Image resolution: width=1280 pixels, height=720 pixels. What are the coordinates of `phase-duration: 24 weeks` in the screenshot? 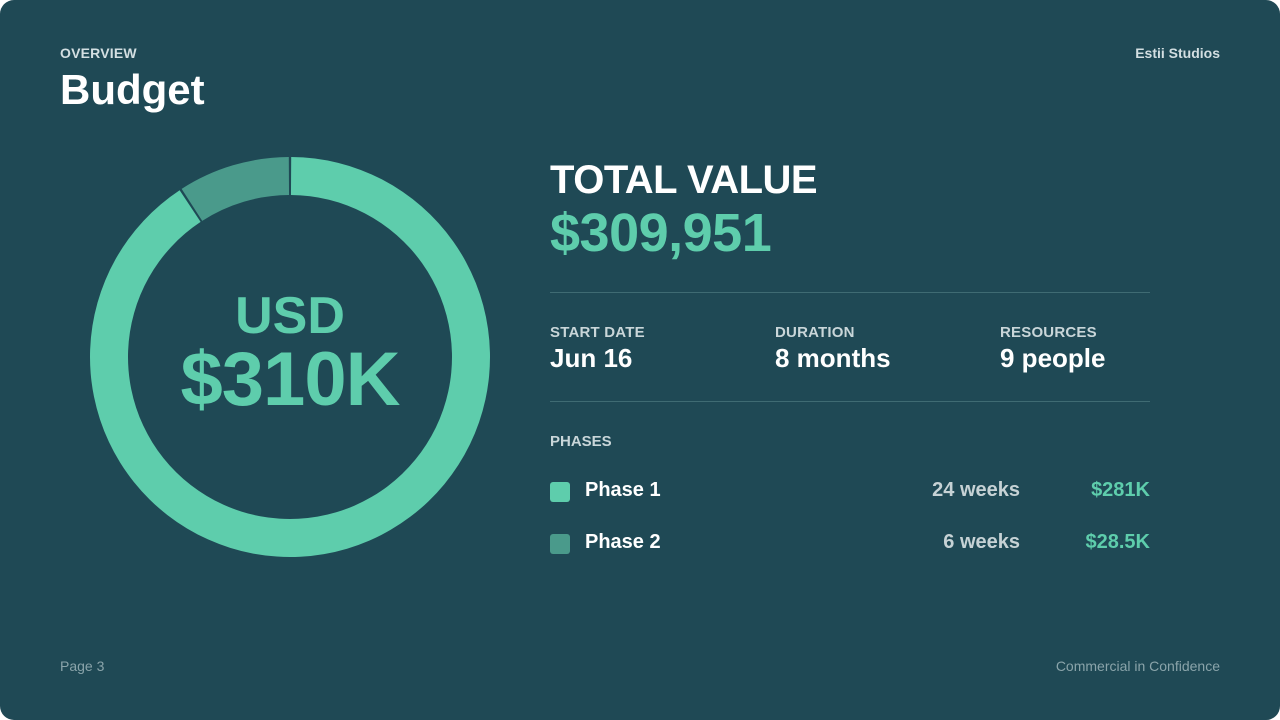 It's located at (976, 490).